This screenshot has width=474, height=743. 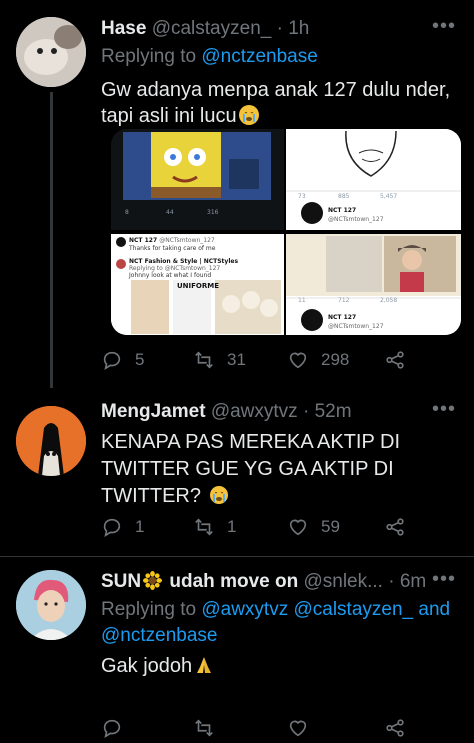 What do you see at coordinates (219, 360) in the screenshot?
I see `retweet-button: 31` at bounding box center [219, 360].